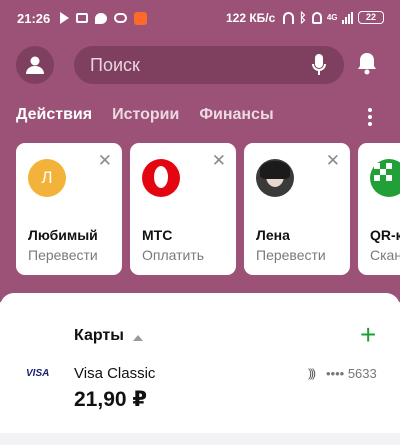 This screenshot has height=445, width=400. Describe the element at coordinates (54, 115) in the screenshot. I see `tab-actions: Действия` at that location.